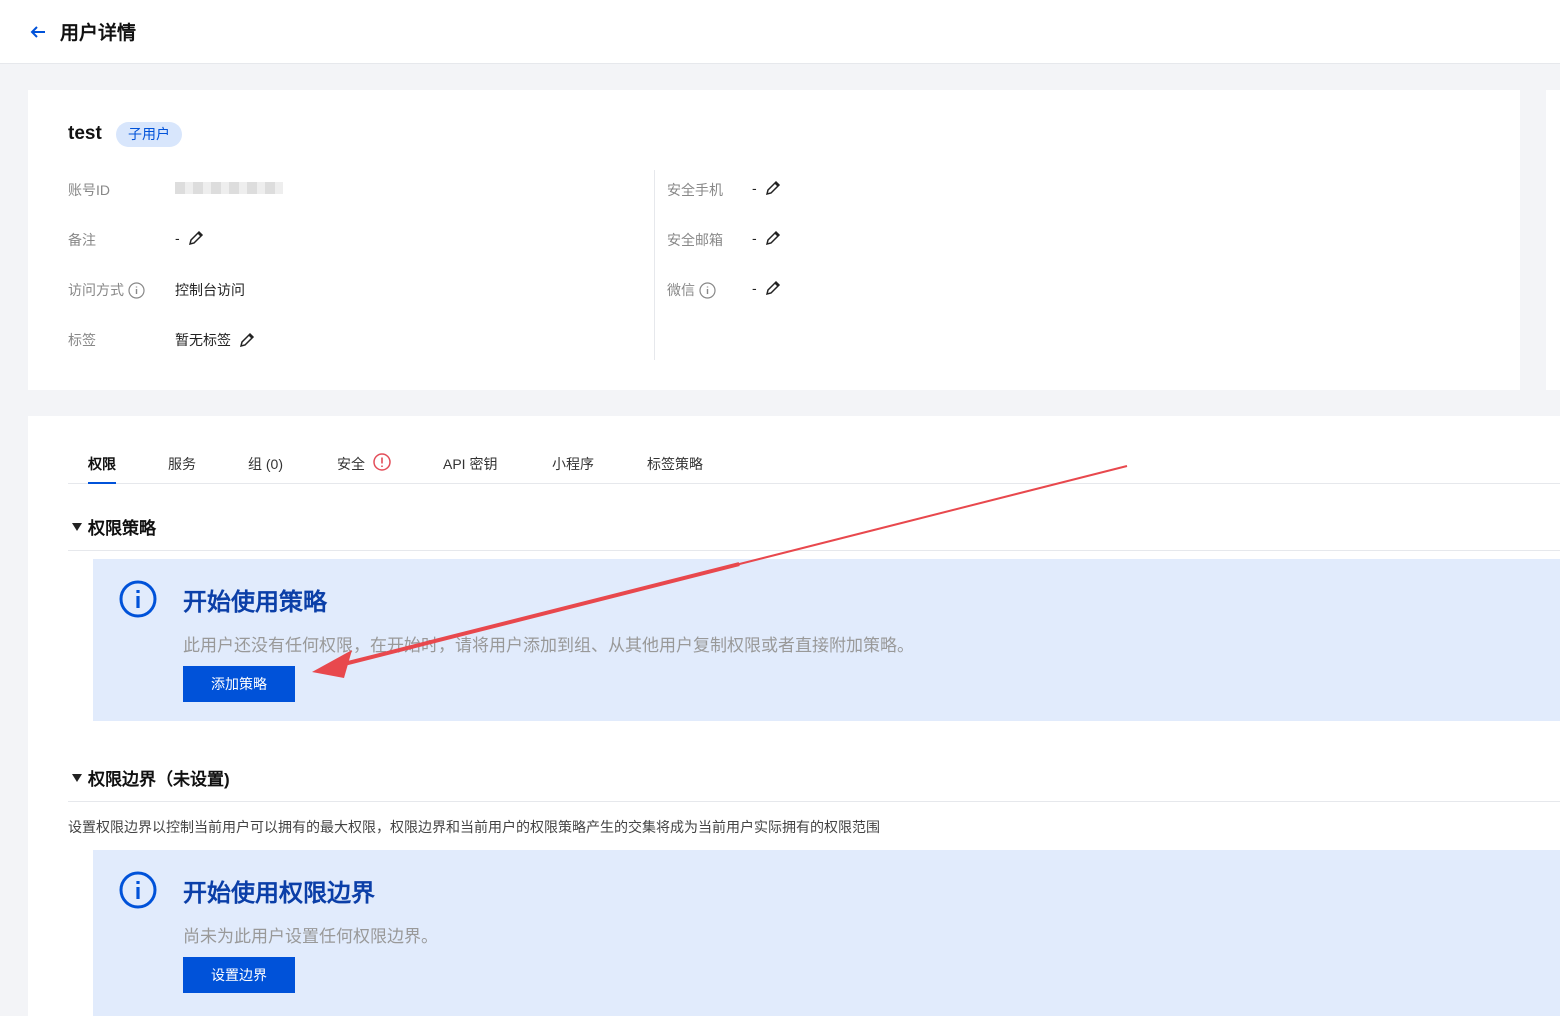 The height and width of the screenshot is (1016, 1560). I want to click on policies-alert-title: 开始使用策略, so click(255, 602).